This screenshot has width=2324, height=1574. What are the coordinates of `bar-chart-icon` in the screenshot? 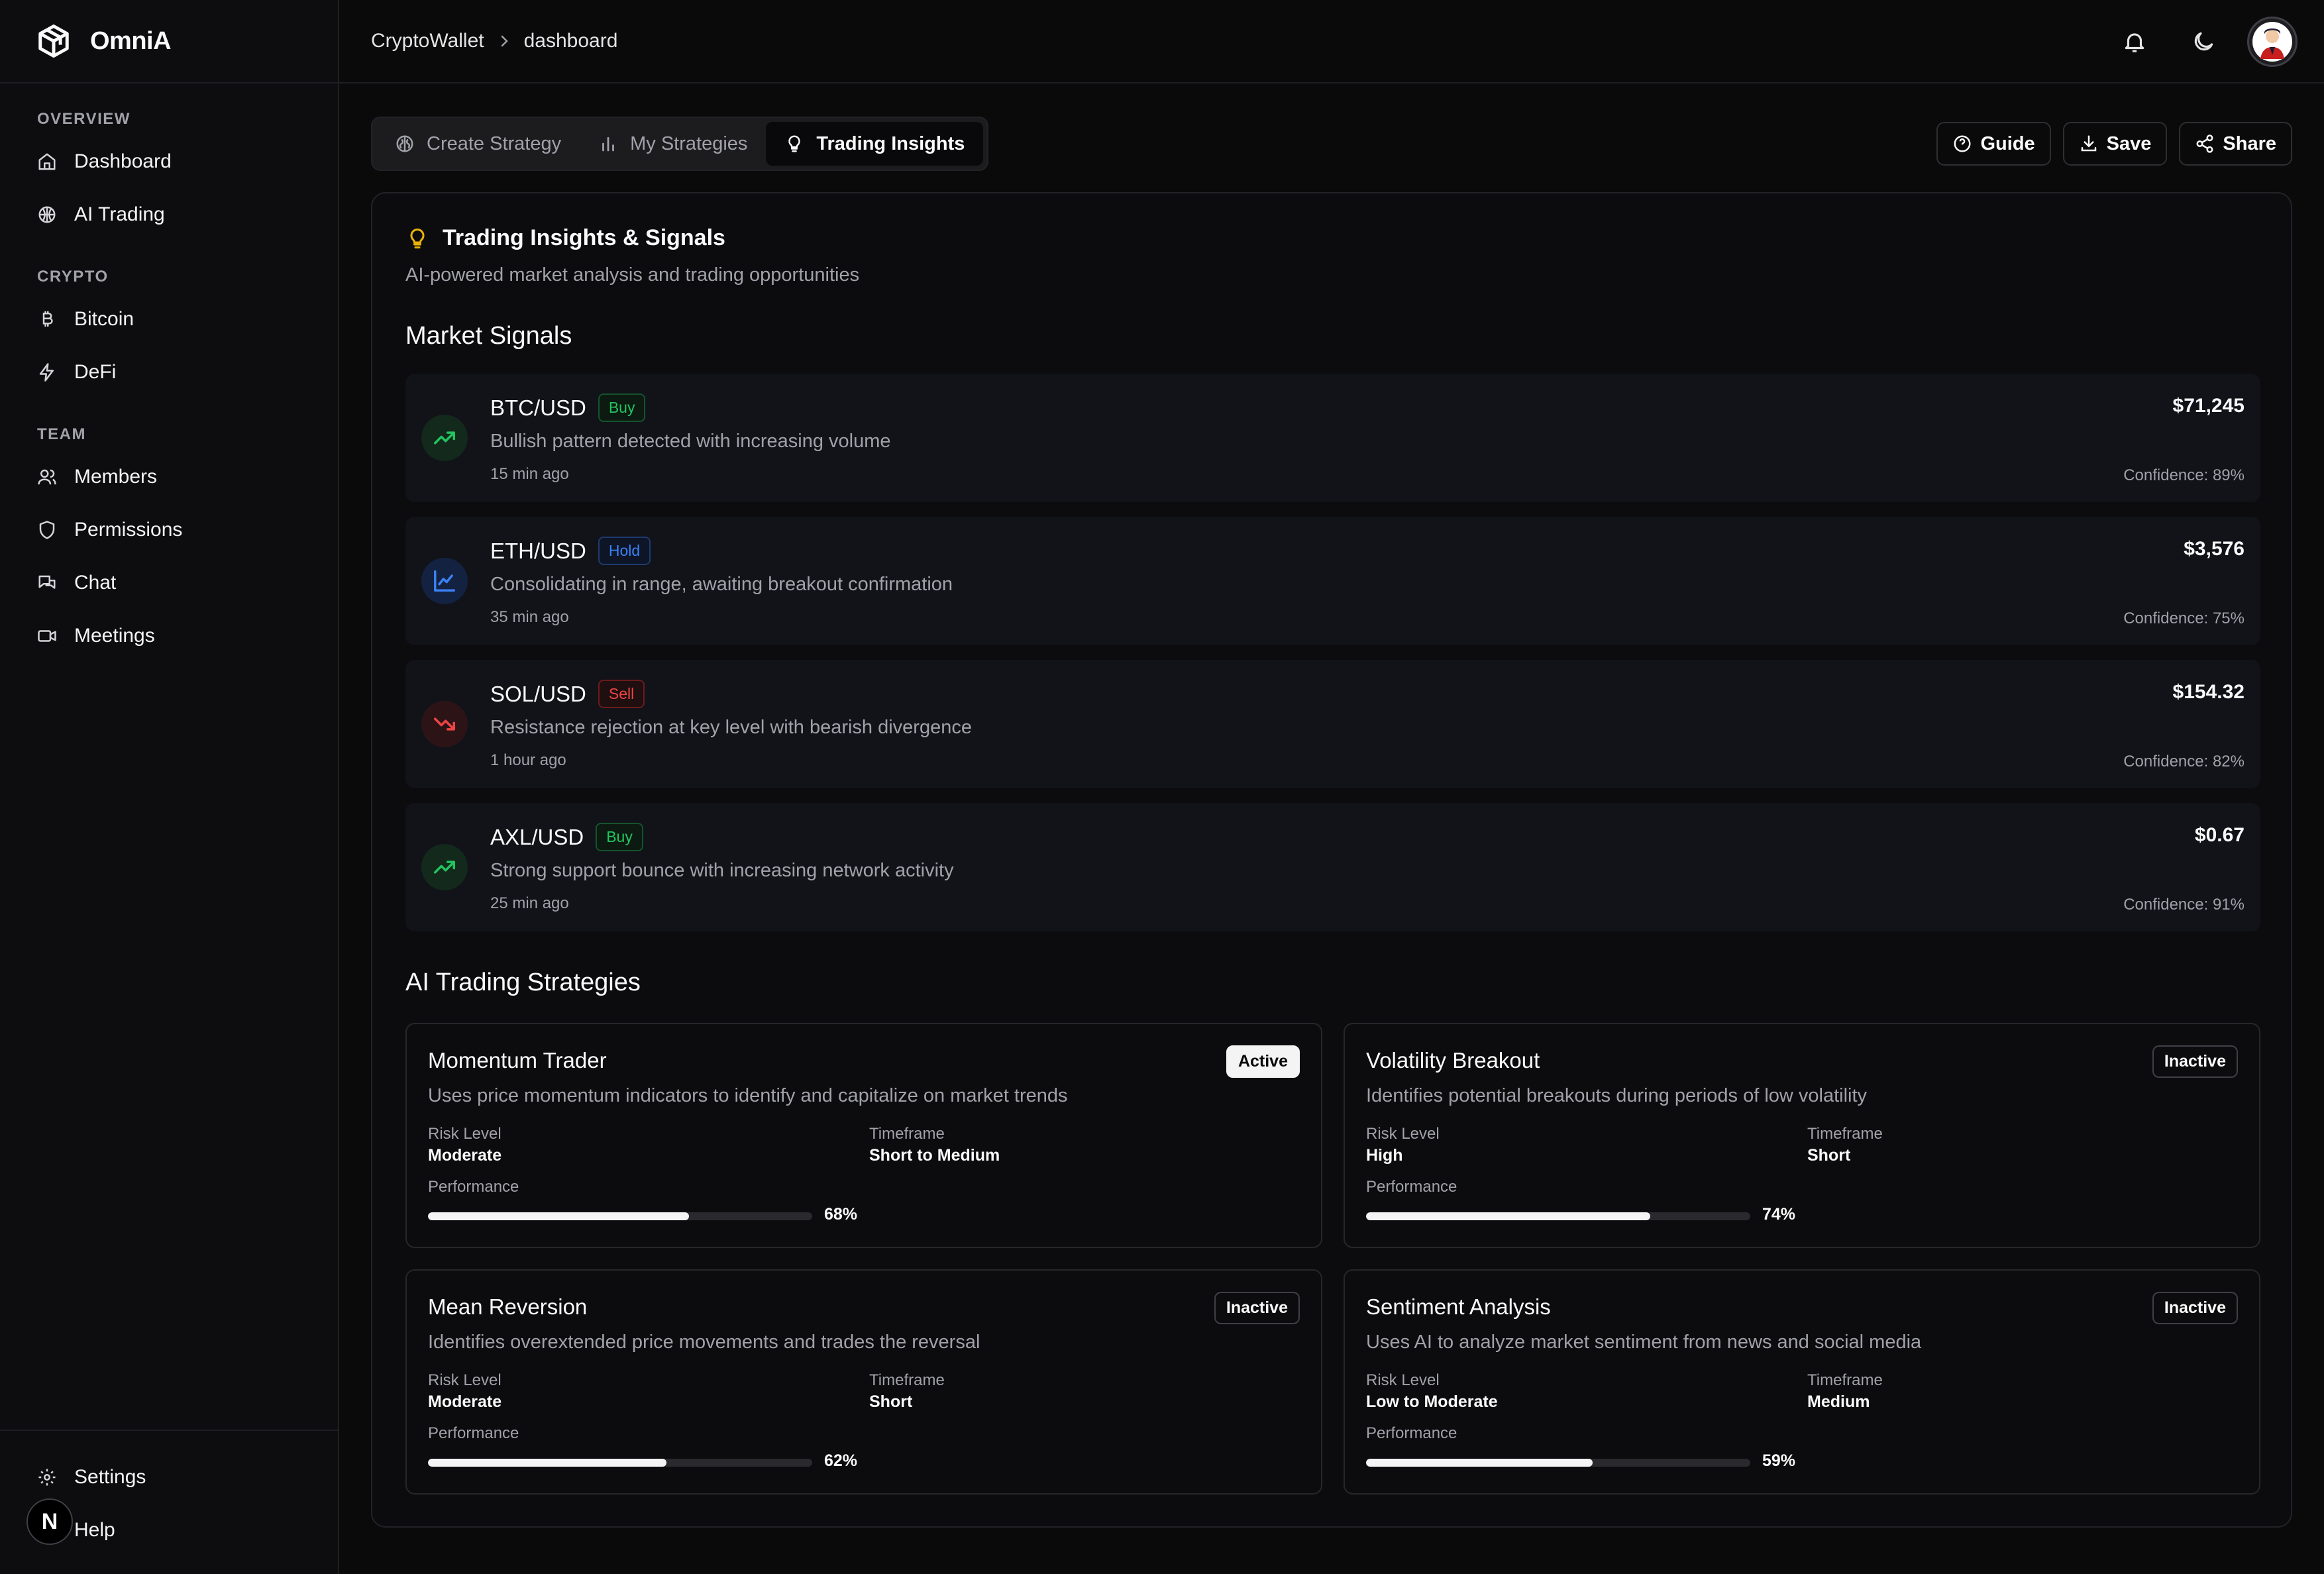 It's located at (608, 144).